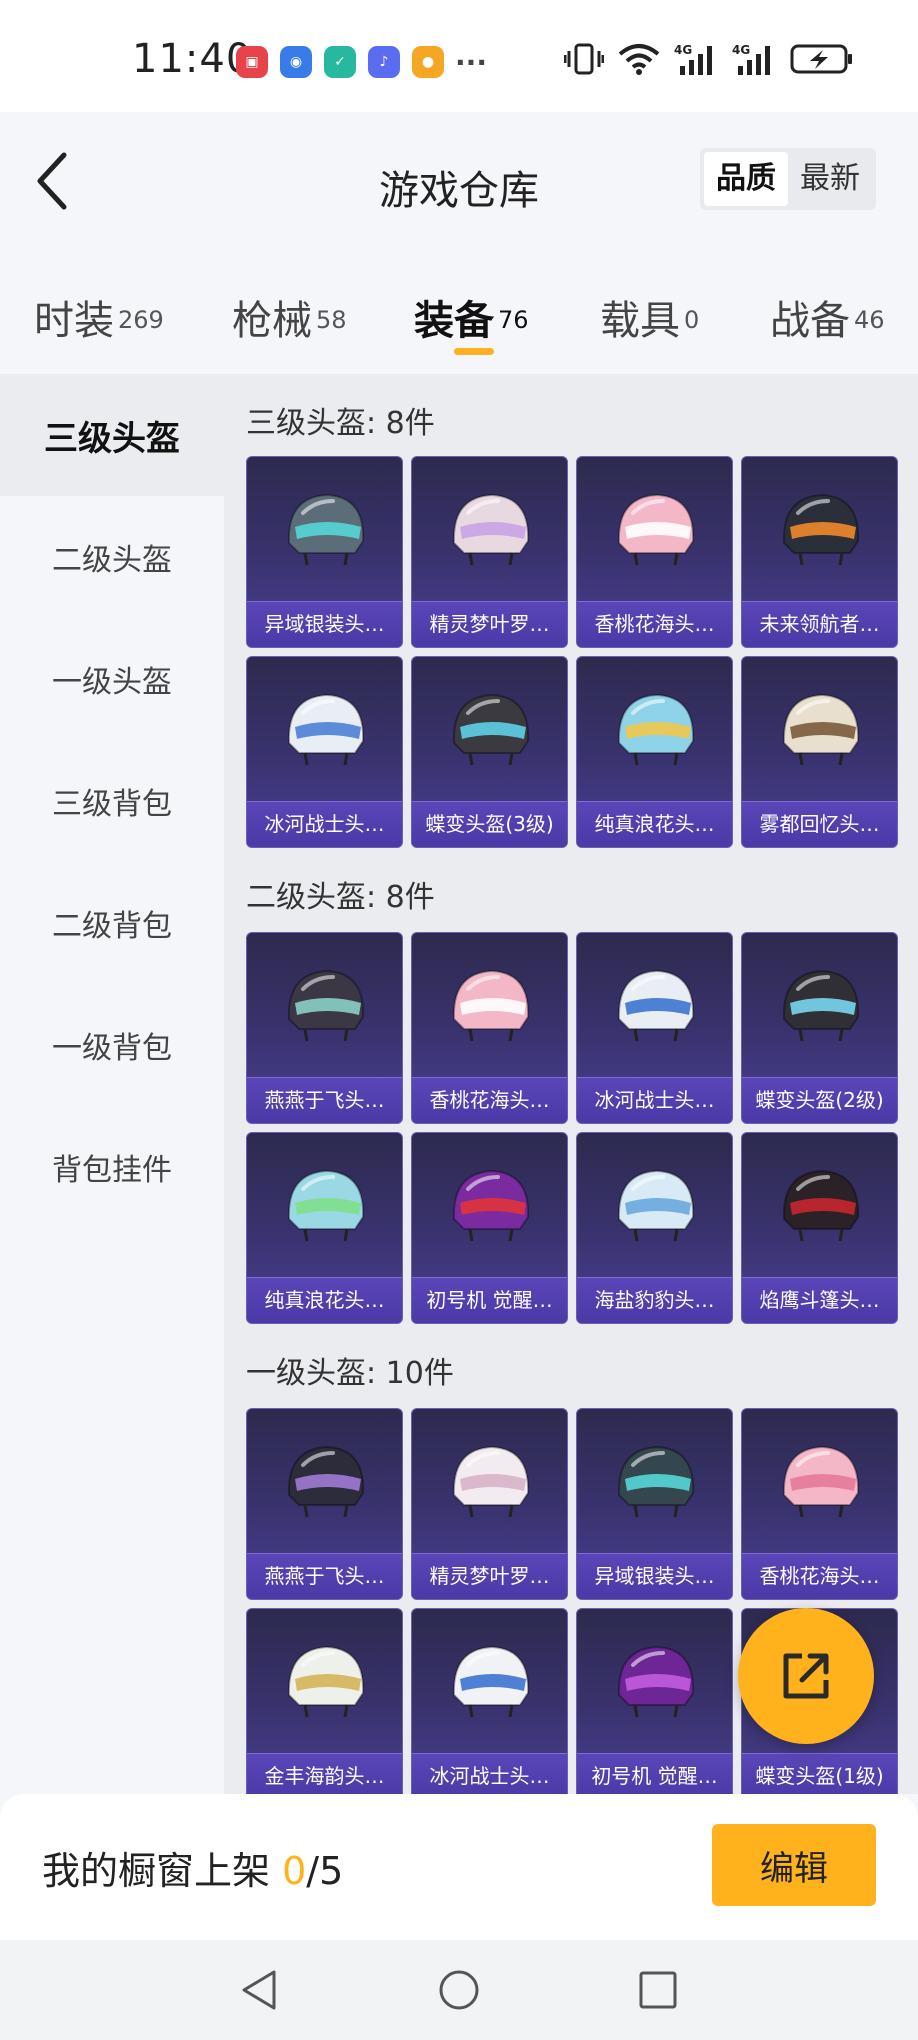 The width and height of the screenshot is (918, 2040). I want to click on music-icon: ♪, so click(384, 62).